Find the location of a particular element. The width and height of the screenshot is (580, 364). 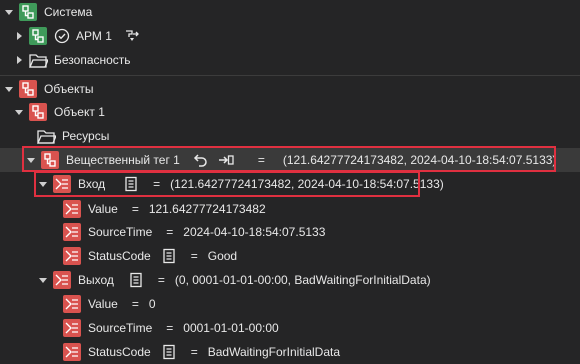

tree-label: Ресурсы is located at coordinates (86, 136).